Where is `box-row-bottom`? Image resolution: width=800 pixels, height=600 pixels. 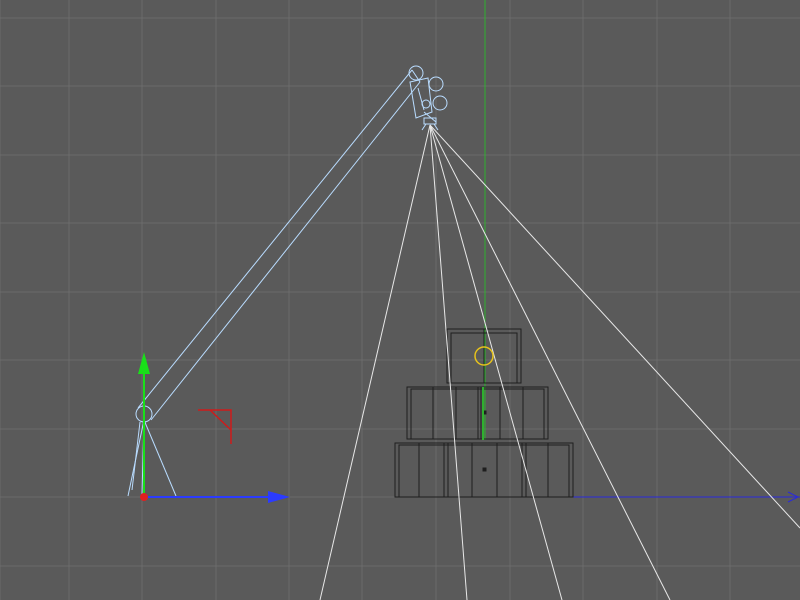
box-row-bottom is located at coordinates (484, 470).